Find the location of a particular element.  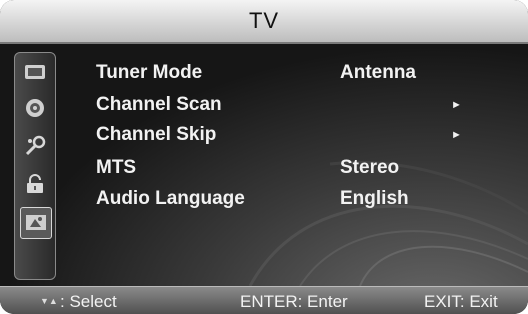

menu-item-value: English is located at coordinates (374, 198).